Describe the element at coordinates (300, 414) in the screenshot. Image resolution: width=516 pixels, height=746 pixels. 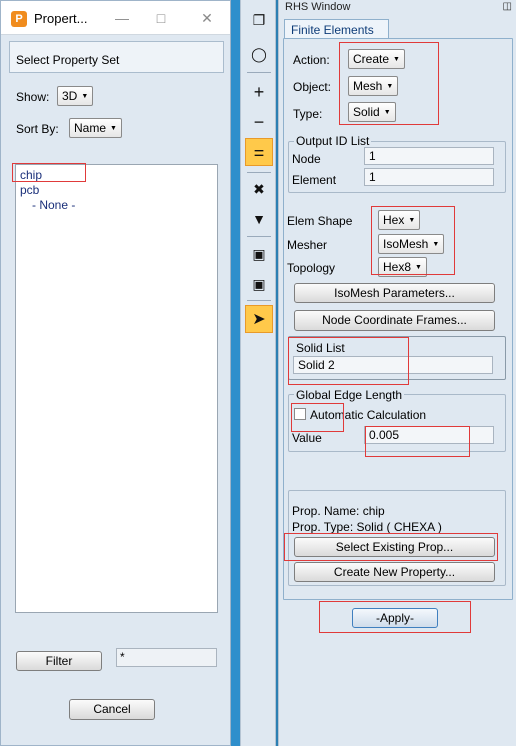
I see `automatic-calculation-checkbox` at that location.